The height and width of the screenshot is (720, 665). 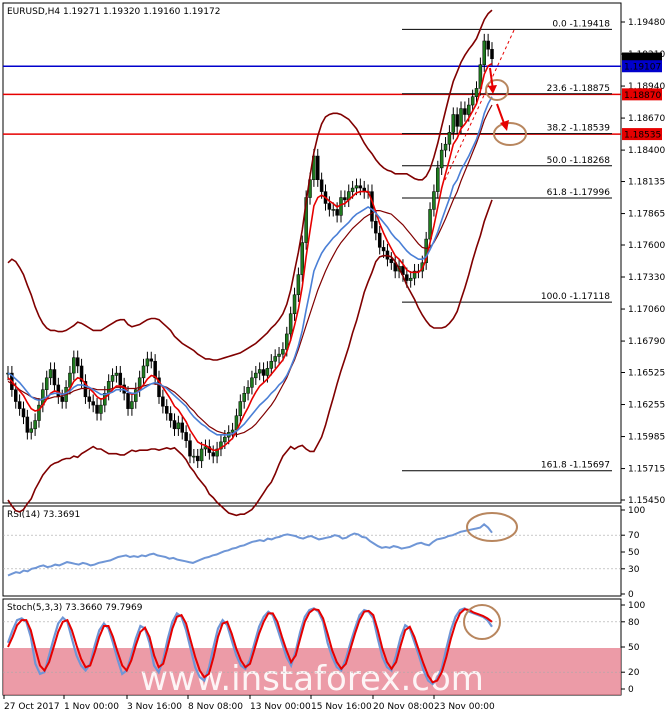 I want to click on time-axis-label: 27 Oct 2017, so click(x=32, y=707).